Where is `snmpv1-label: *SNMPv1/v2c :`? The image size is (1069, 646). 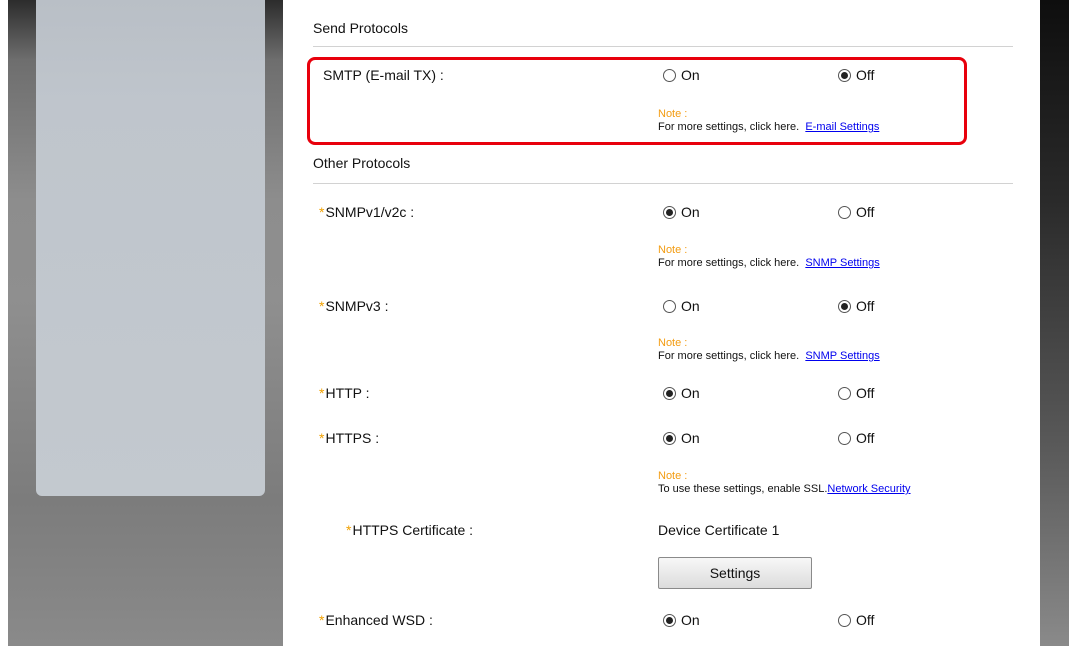
snmpv1-label: *SNMPv1/v2c : is located at coordinates (366, 212).